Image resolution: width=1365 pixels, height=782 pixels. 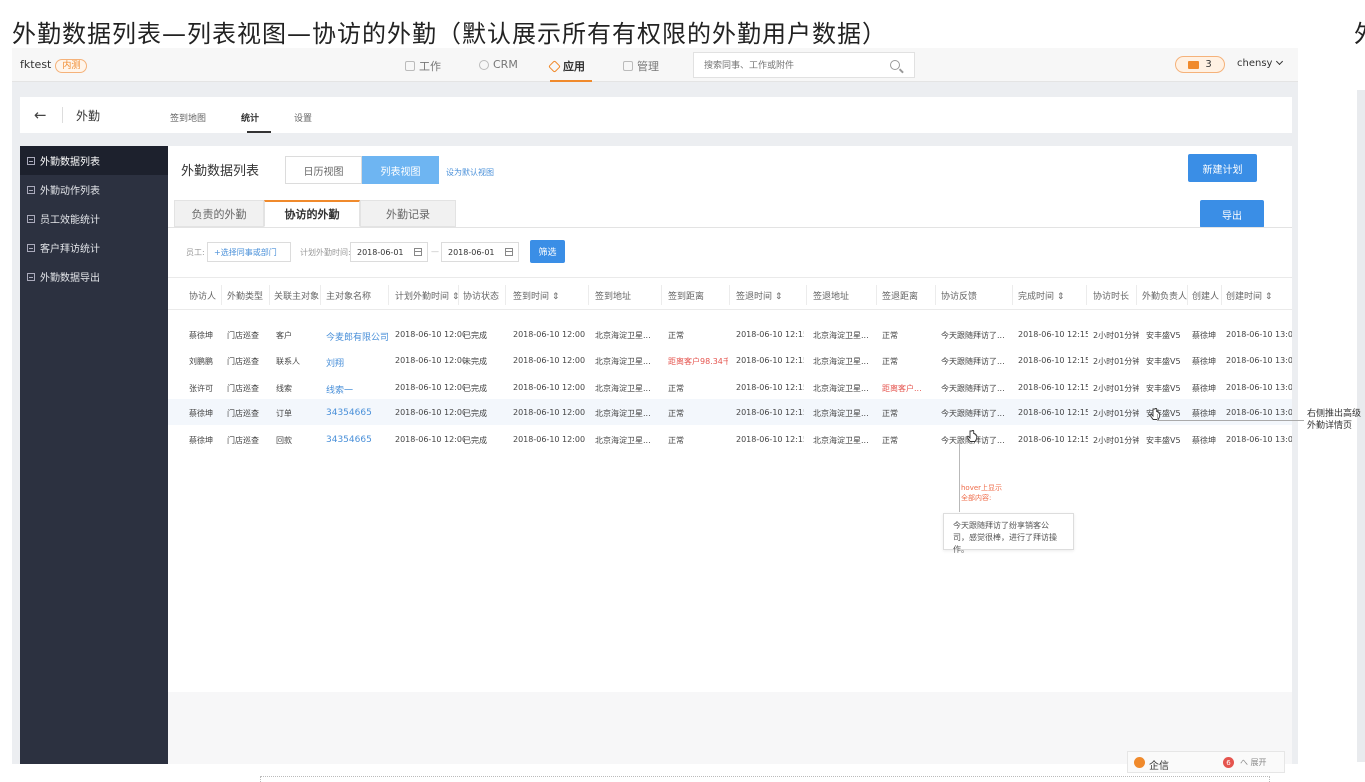 I want to click on nav-manage: 管理, so click(x=641, y=66).